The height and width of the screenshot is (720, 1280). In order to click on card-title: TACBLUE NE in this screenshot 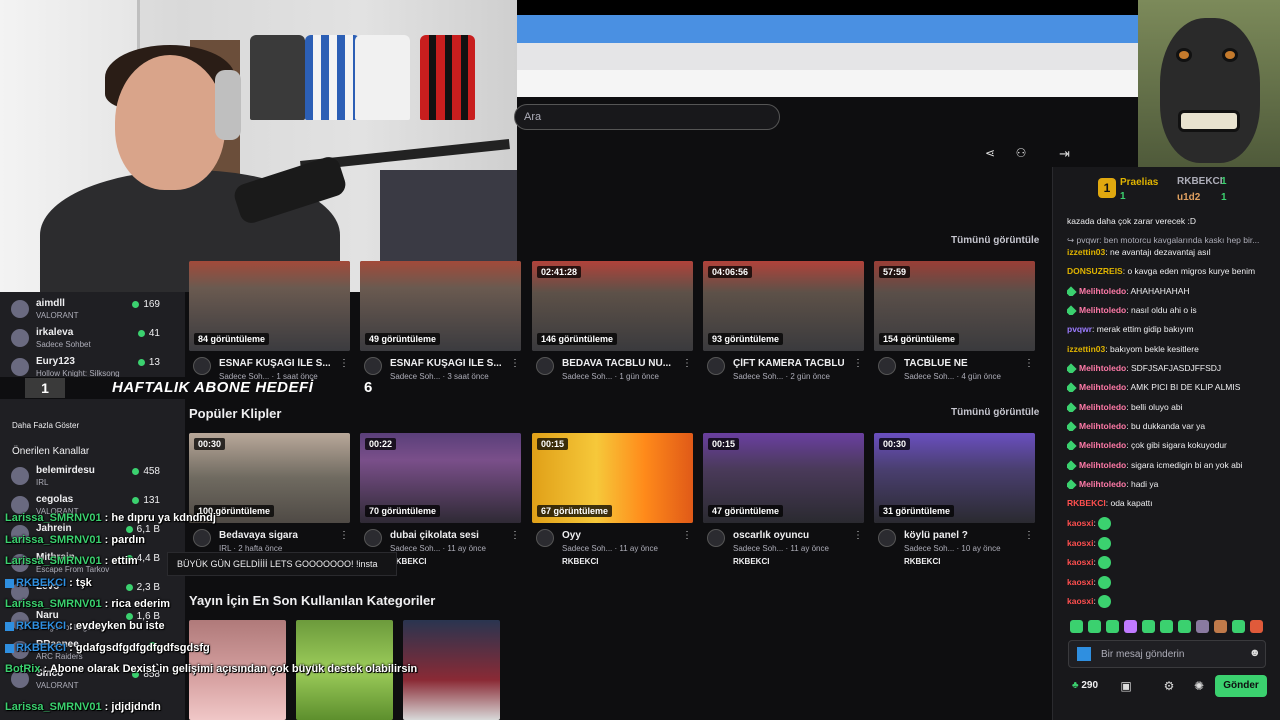, I will do `click(963, 363)`.